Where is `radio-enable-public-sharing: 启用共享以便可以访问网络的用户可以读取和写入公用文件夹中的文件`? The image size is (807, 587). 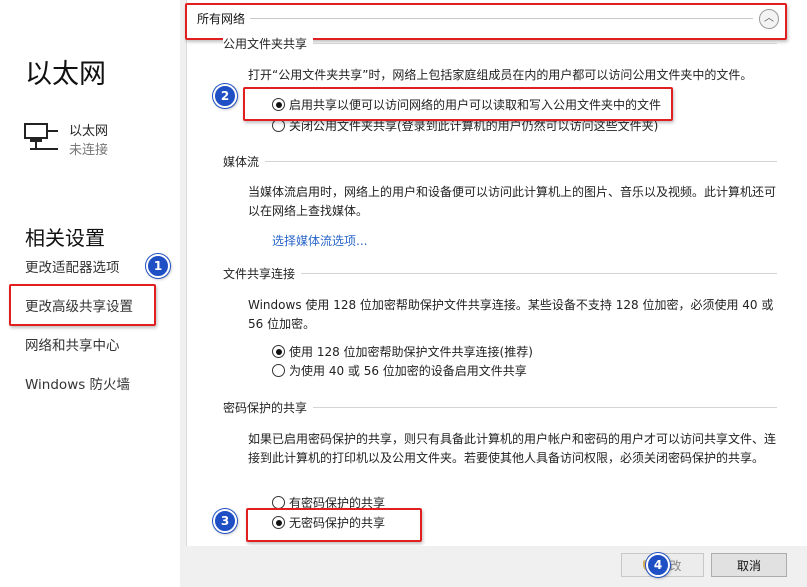 radio-enable-public-sharing: 启用共享以便可以访问网络的用户可以读取和写入公用文件夹中的文件 is located at coordinates (466, 104).